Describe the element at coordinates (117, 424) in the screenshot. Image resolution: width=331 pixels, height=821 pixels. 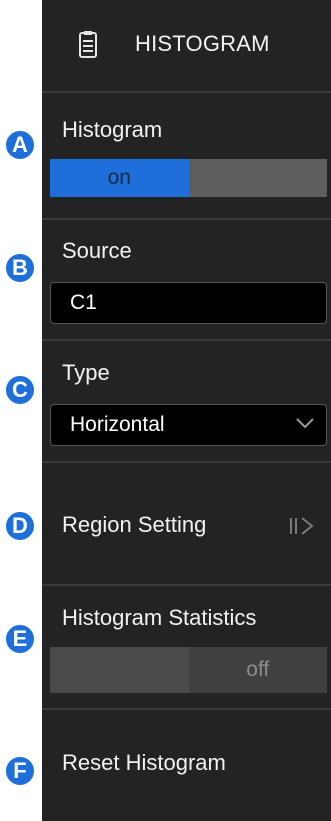
I see `type-select-value: Horizontal` at that location.